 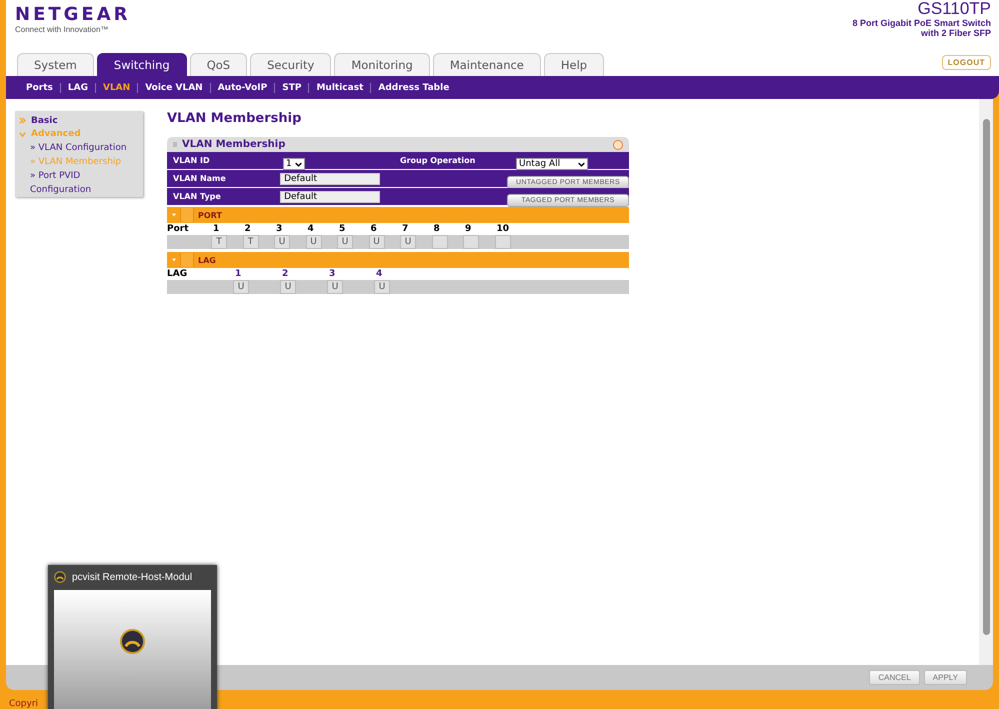 What do you see at coordinates (921, 23) in the screenshot?
I see `model-description: 8 Port Gigabit PoE Smart Switch` at bounding box center [921, 23].